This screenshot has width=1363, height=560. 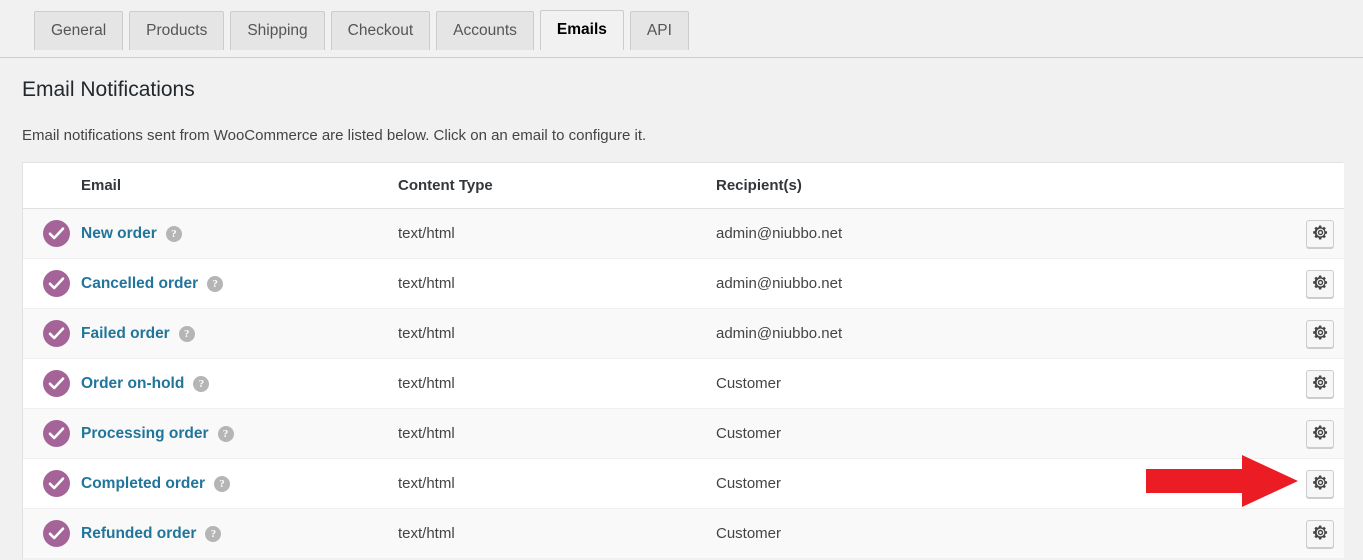 I want to click on cell-email-name: Completed order?, so click(x=239, y=484).